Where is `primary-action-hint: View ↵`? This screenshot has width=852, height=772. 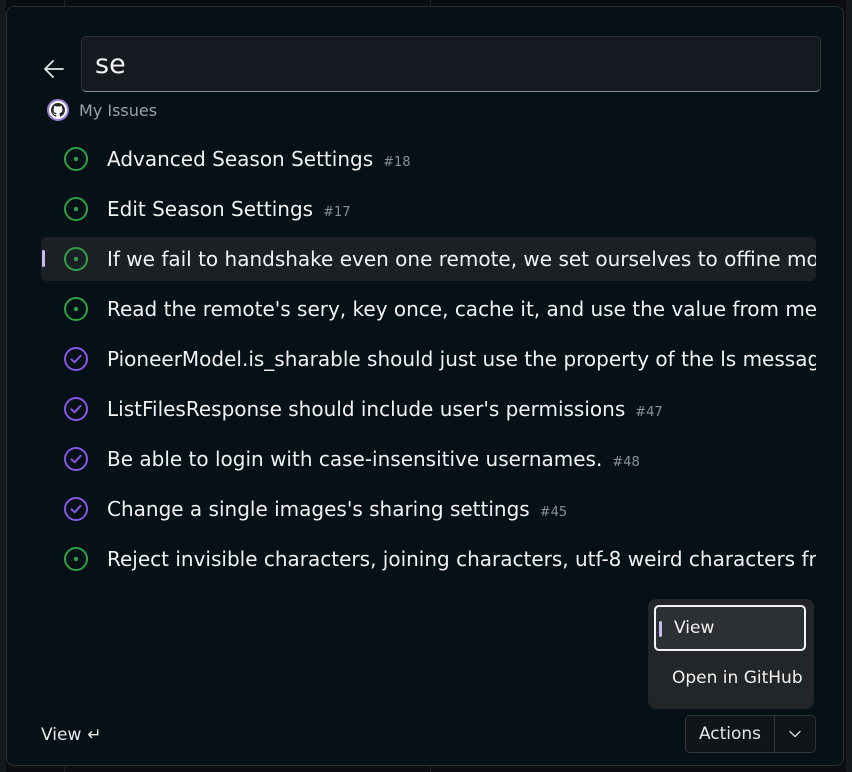
primary-action-hint: View ↵ is located at coordinates (71, 735).